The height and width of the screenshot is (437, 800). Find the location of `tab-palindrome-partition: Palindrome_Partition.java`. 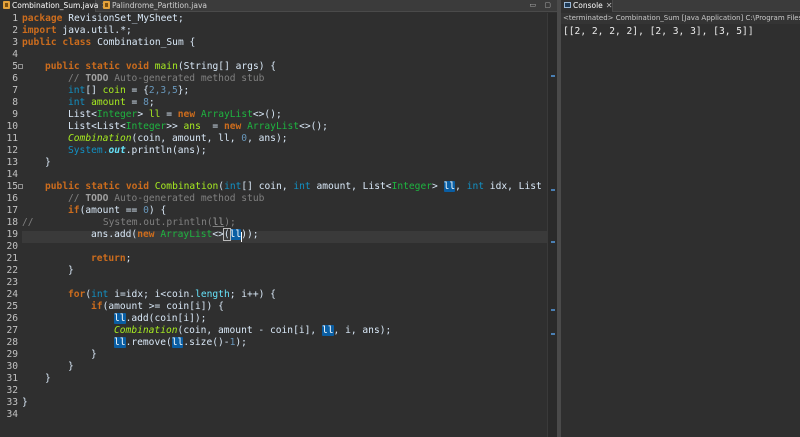

tab-palindrome-partition: Palindrome_Partition.java is located at coordinates (156, 6).